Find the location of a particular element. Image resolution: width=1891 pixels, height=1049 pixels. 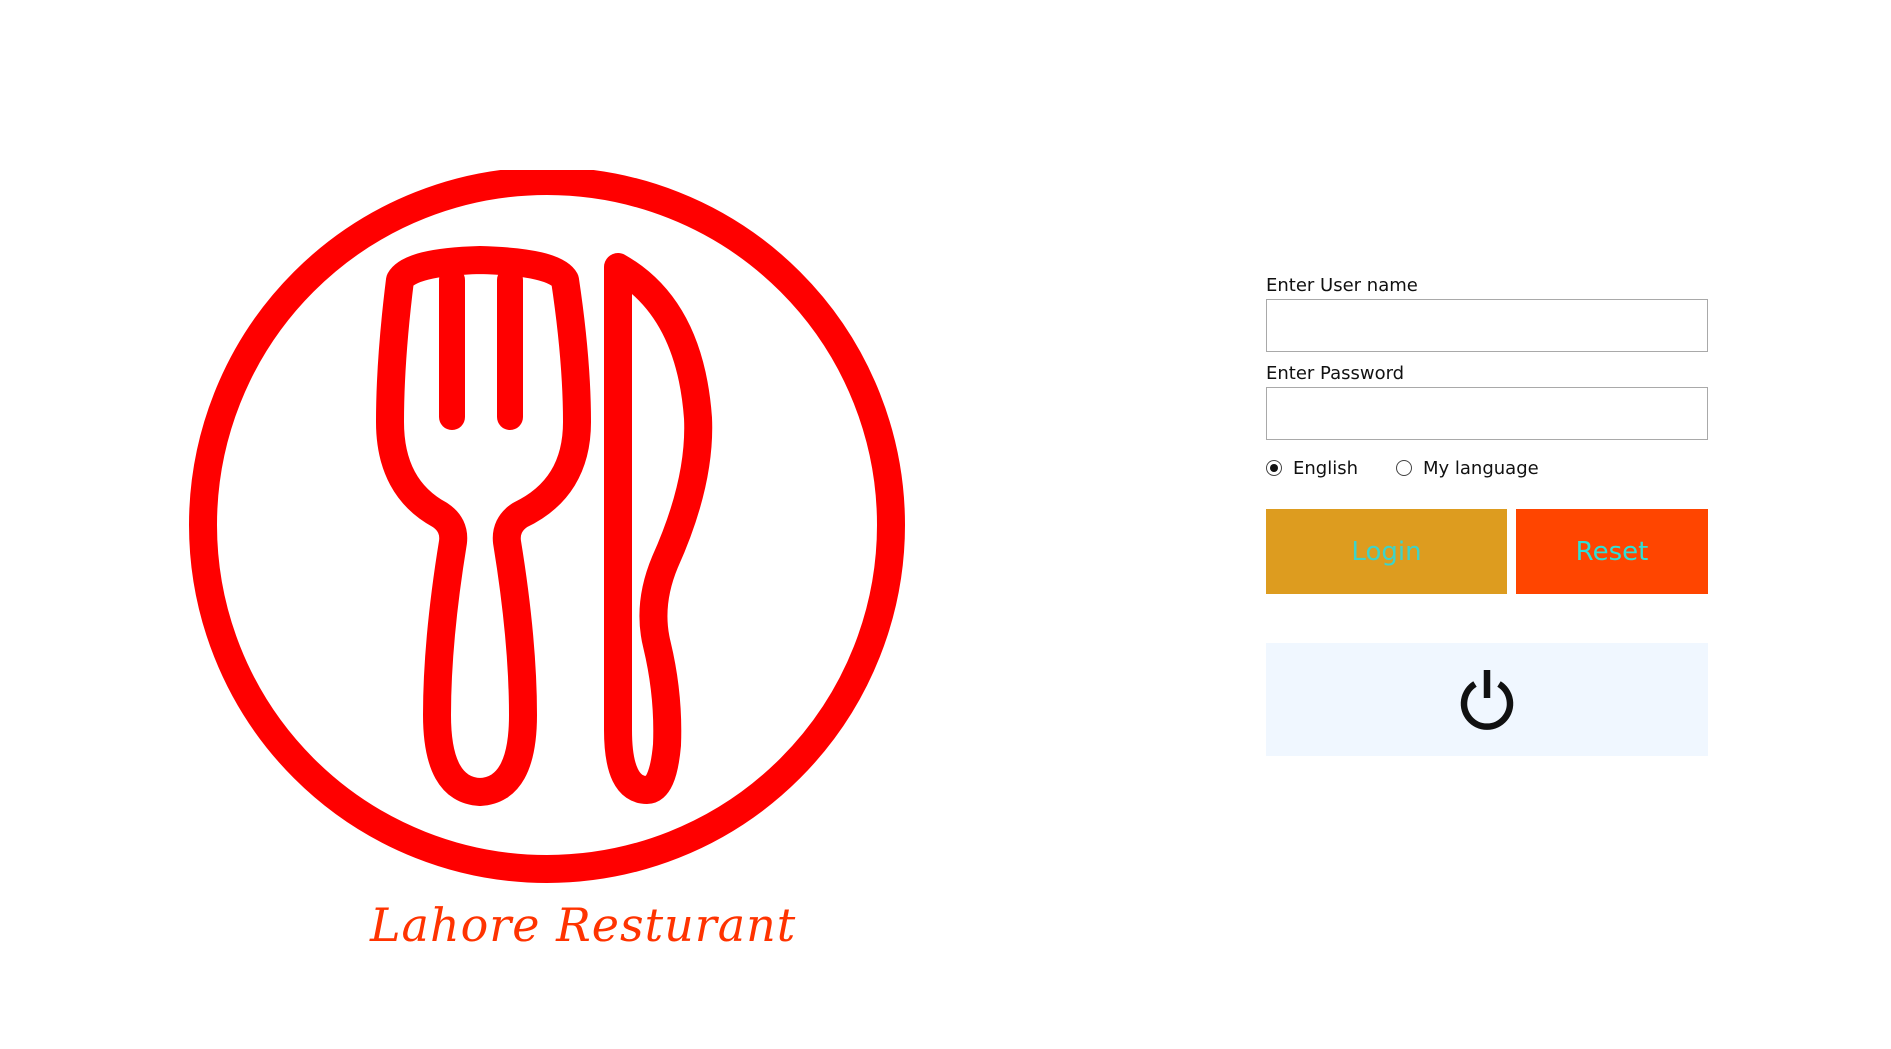

language-option-label: English is located at coordinates (1325, 468).